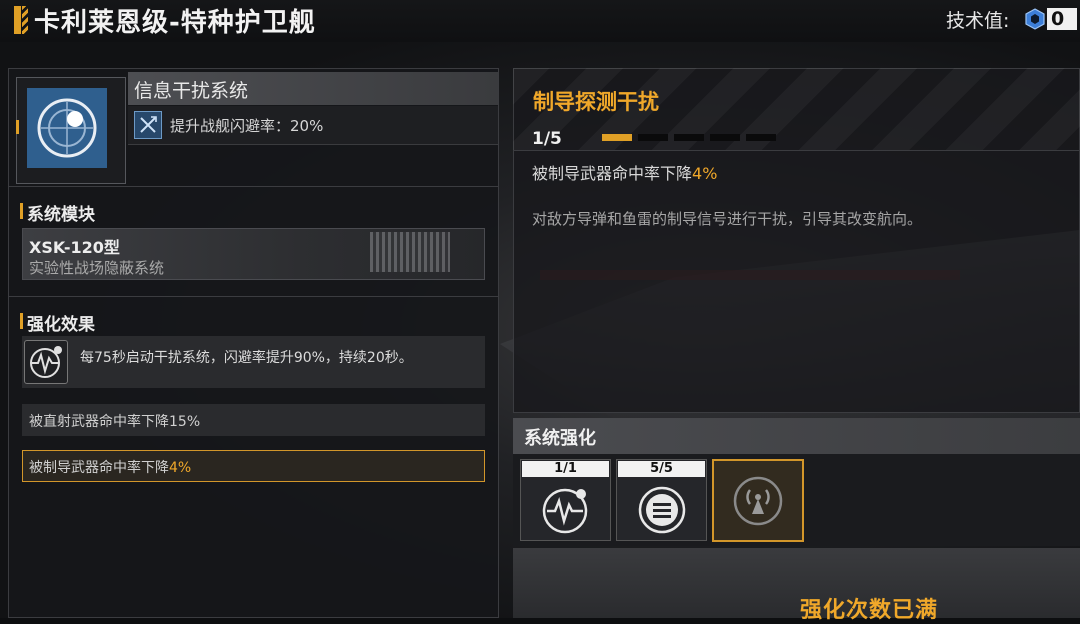 Image resolution: width=1080 pixels, height=624 pixels. What do you see at coordinates (547, 139) in the screenshot?
I see `detail-level: 1/5` at bounding box center [547, 139].